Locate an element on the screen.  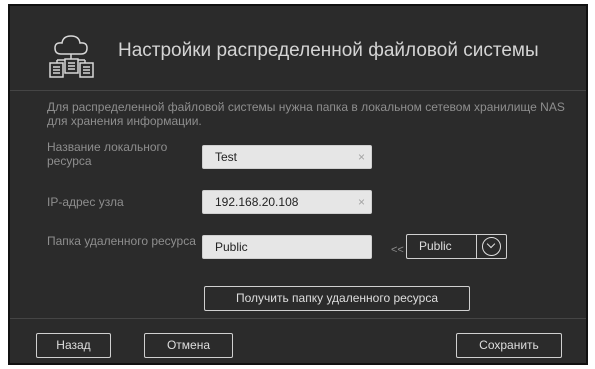
remote-folder-select: Public is located at coordinates (456, 246).